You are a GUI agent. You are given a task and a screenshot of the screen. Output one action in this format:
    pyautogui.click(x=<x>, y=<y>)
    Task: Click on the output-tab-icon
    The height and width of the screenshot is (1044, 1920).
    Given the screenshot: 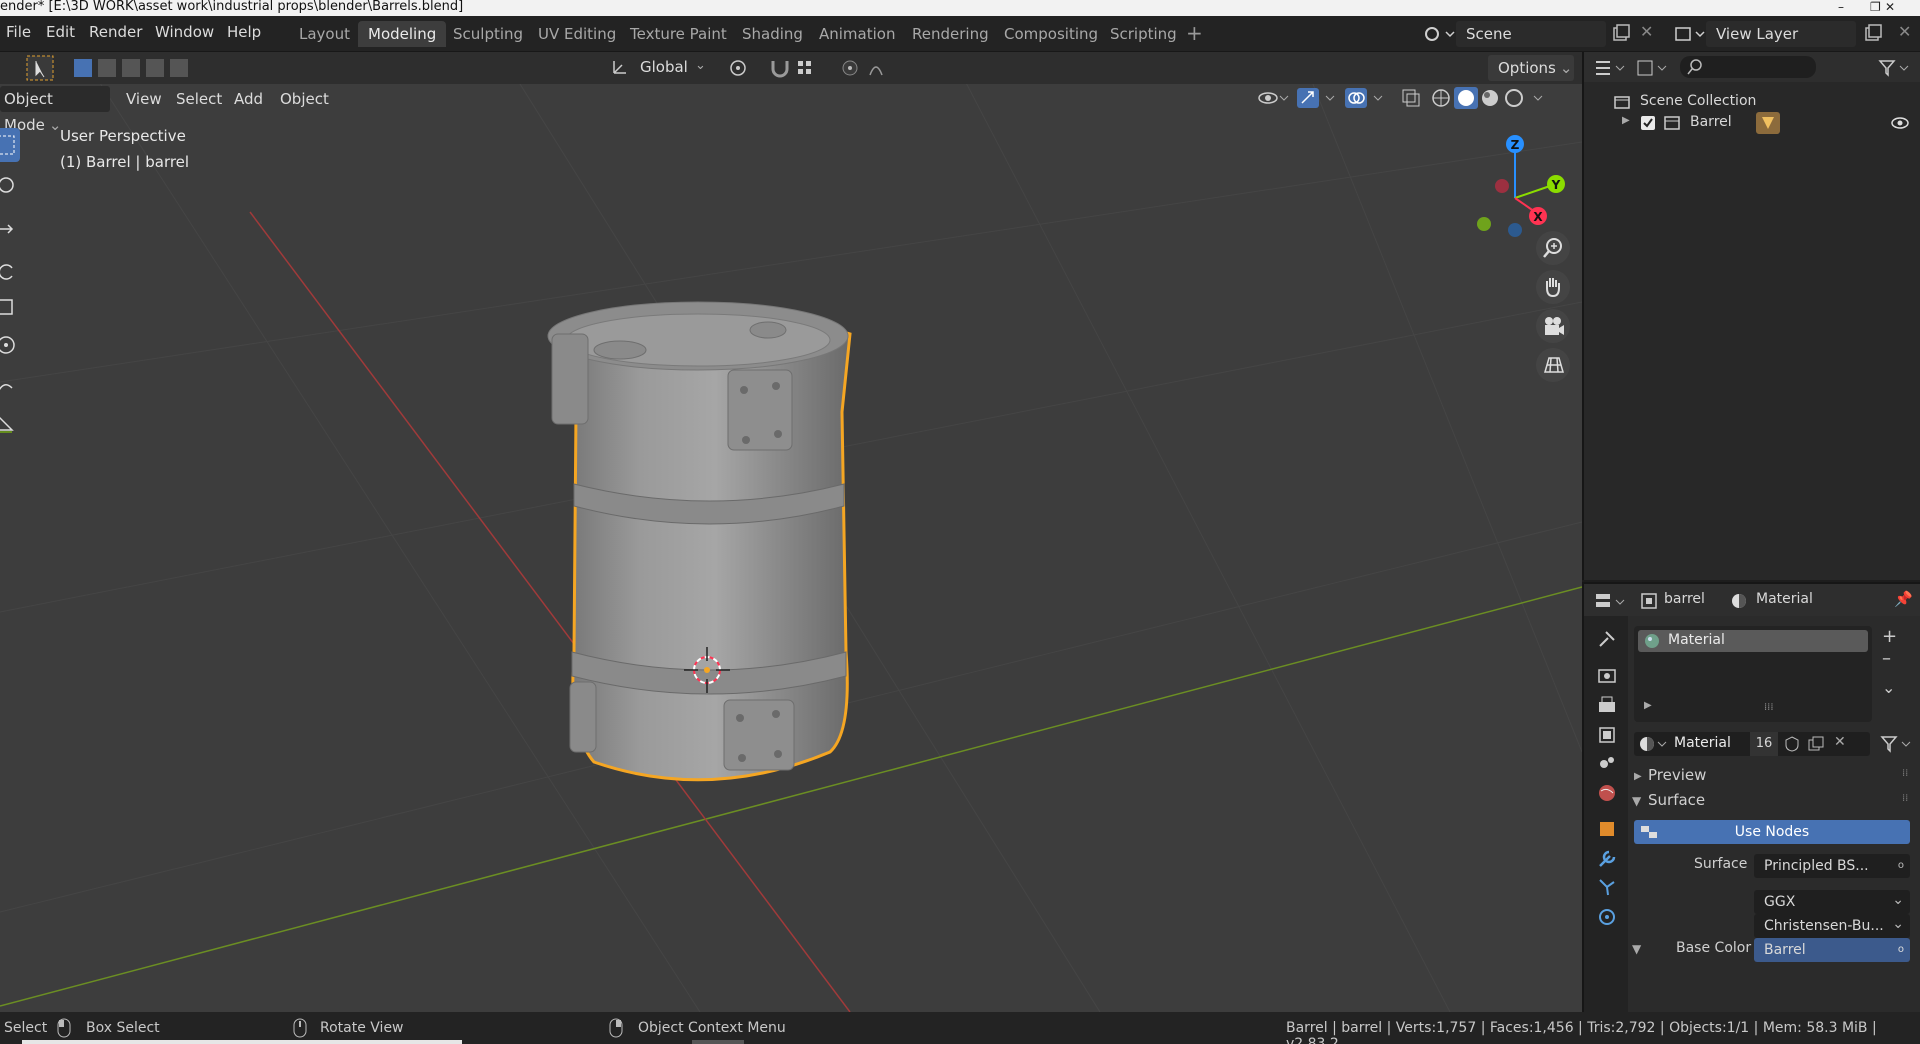 What is the action you would take?
    pyautogui.click(x=1607, y=705)
    